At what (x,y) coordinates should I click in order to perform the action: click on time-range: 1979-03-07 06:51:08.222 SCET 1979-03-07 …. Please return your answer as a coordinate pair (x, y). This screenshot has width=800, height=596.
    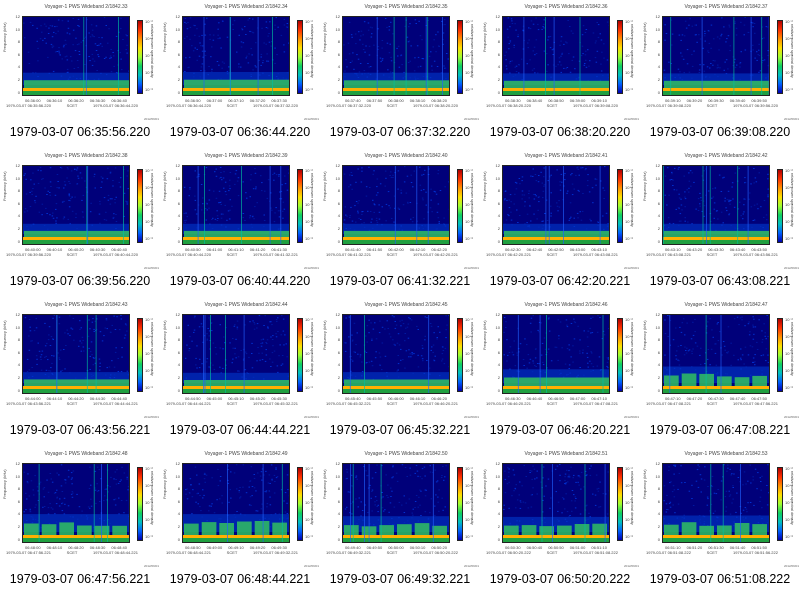
    Looking at the image, I should click on (712, 552).